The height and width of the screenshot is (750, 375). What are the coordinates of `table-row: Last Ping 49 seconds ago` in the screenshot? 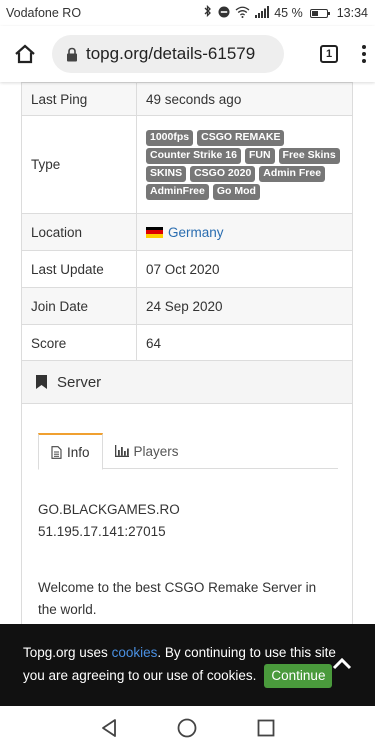 It's located at (187, 98).